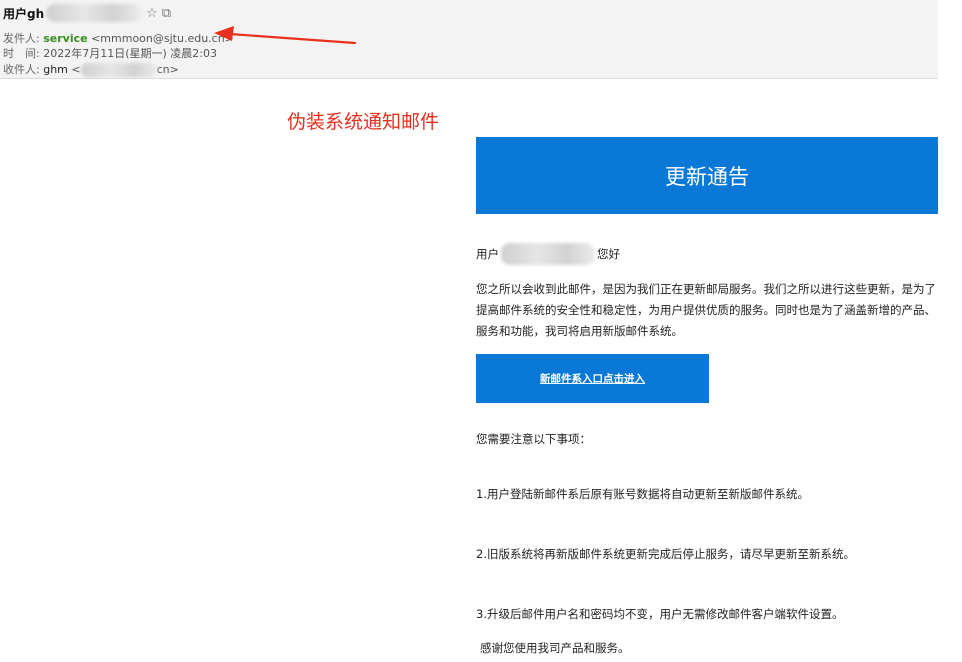 The height and width of the screenshot is (662, 962). Describe the element at coordinates (642, 494) in the screenshot. I see `note-item: 1.用户登陆新邮件系后原有账号数据将自动更新至新版邮件系统。` at that location.